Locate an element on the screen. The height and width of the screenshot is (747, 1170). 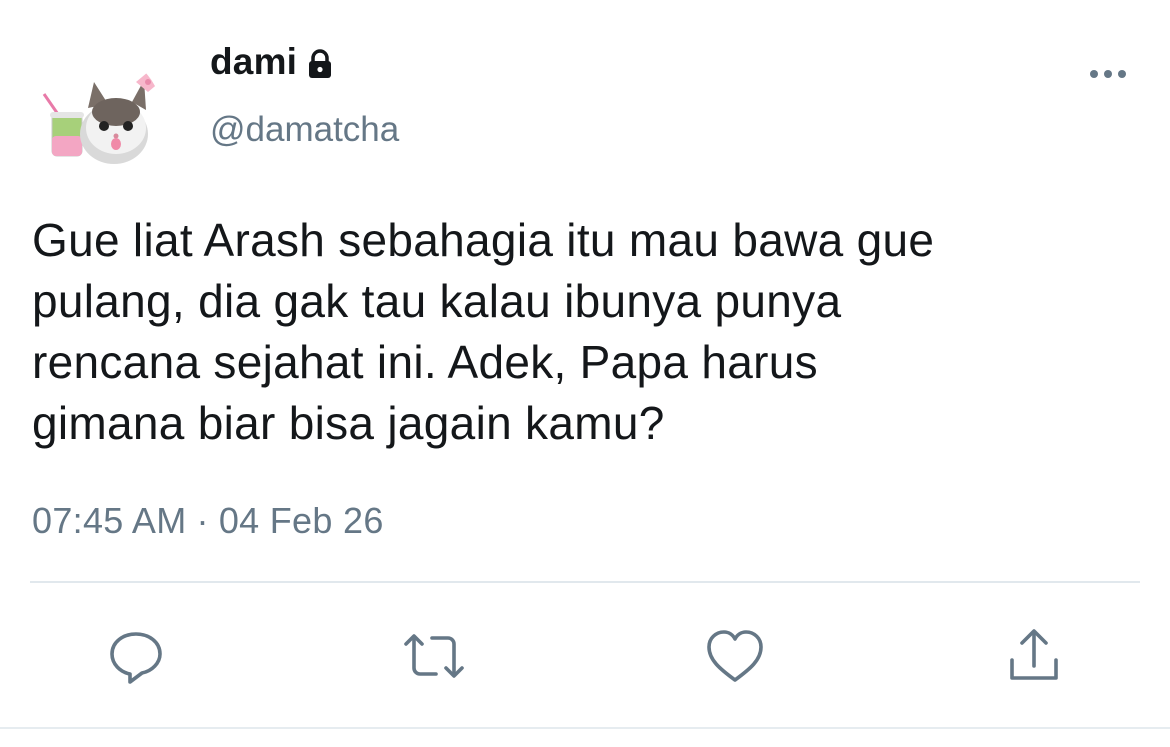
tweet-timestamp: 07:45 AM · 04 Feb 26 is located at coordinates (208, 521).